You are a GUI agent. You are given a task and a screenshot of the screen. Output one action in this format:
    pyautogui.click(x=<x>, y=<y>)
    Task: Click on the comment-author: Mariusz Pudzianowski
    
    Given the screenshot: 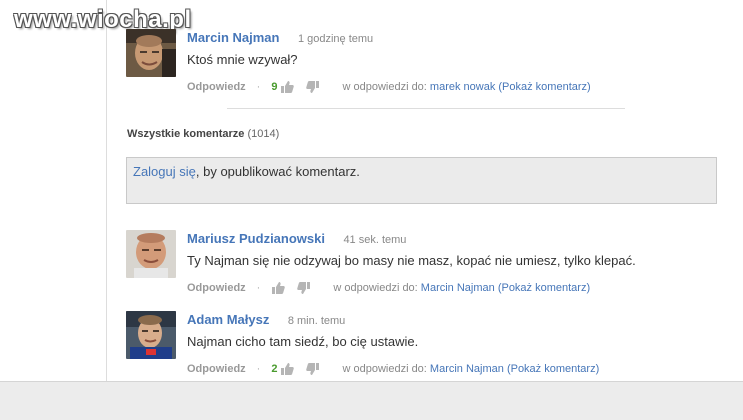 What is the action you would take?
    pyautogui.click(x=256, y=238)
    